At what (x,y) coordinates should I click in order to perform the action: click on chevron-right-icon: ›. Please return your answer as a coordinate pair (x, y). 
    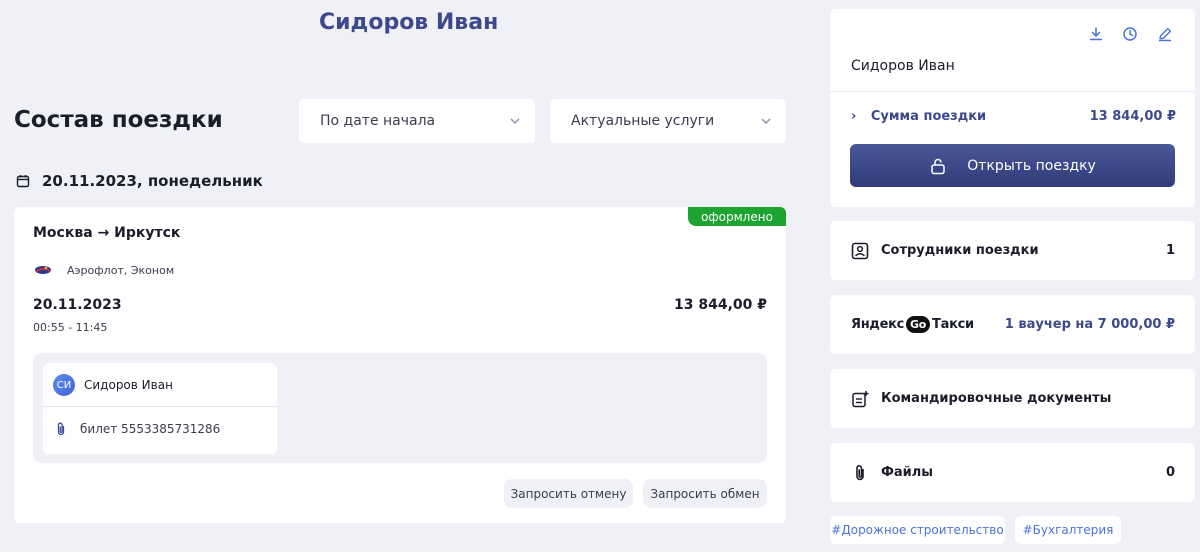
    Looking at the image, I should click on (854, 116).